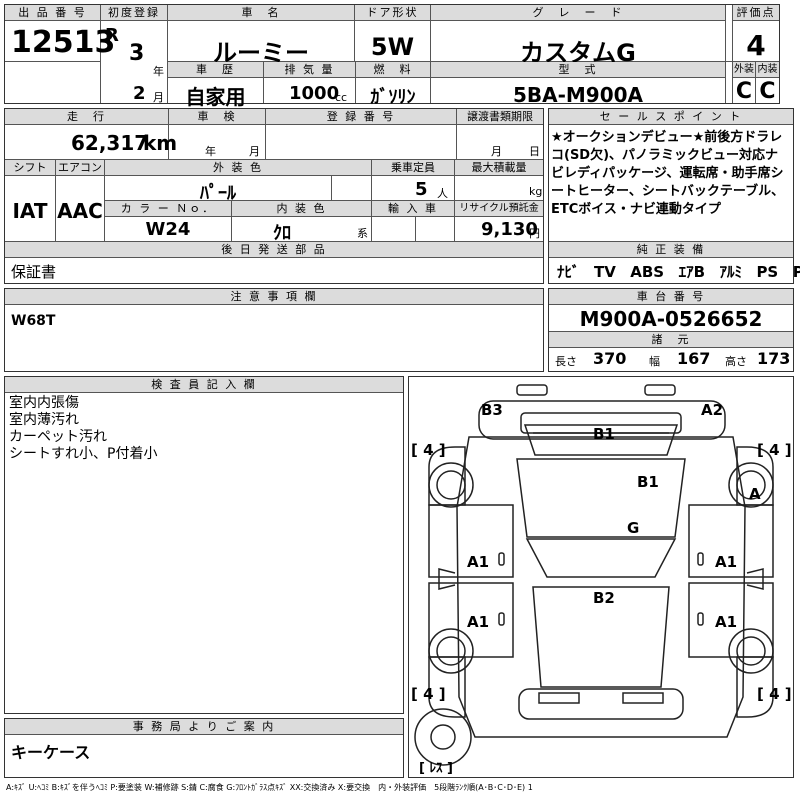 The height and width of the screenshot is (800, 800). I want to click on lot-no-header: 出 品 番 号, so click(52, 13).